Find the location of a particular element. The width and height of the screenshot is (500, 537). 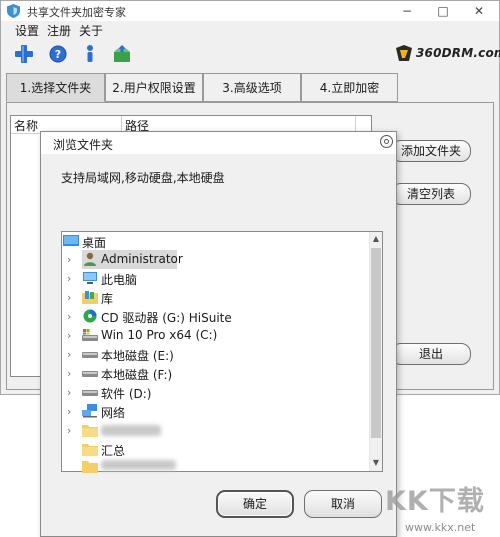

ok-button: 确定 is located at coordinates (255, 504).